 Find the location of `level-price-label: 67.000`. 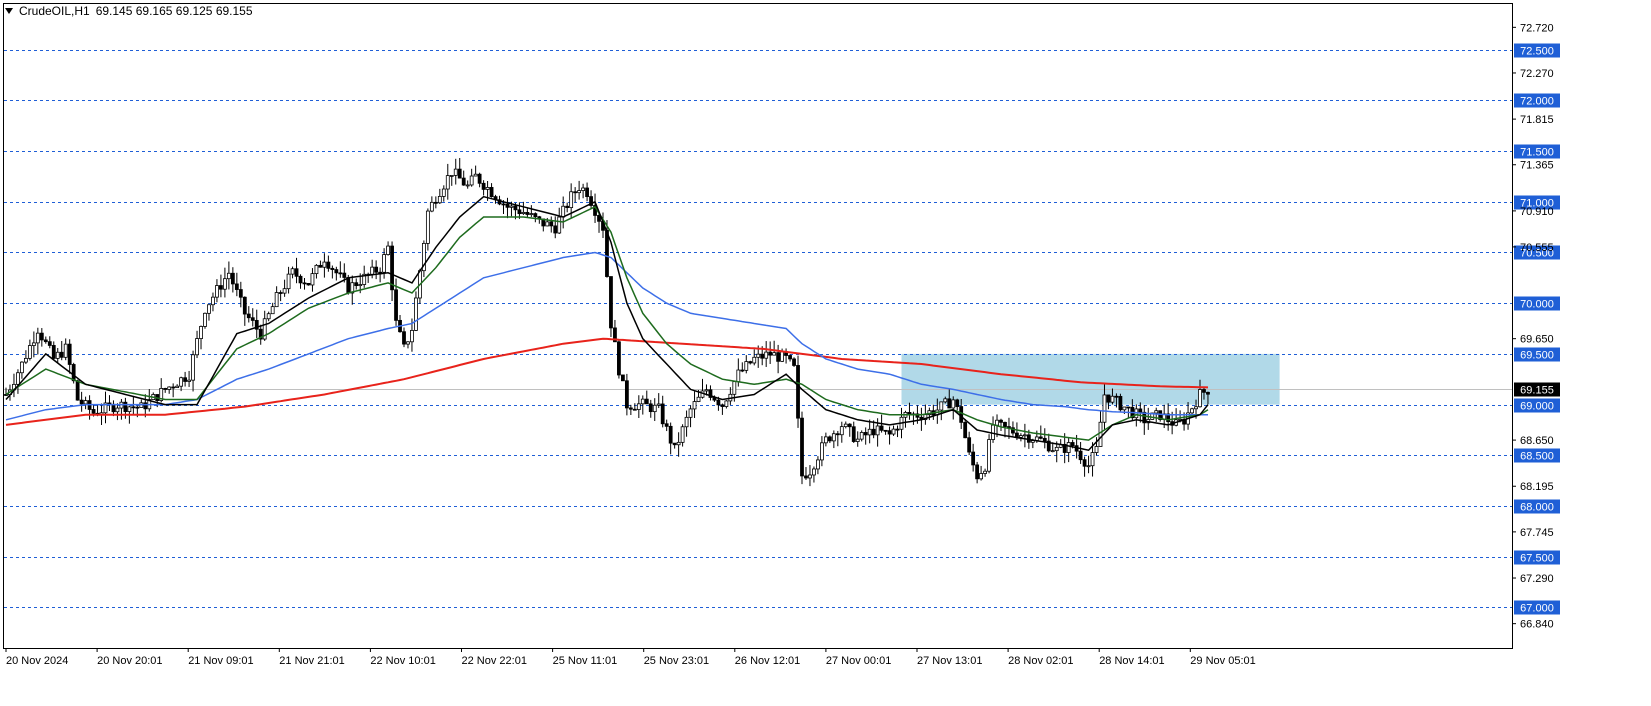

level-price-label: 67.000 is located at coordinates (1537, 609).